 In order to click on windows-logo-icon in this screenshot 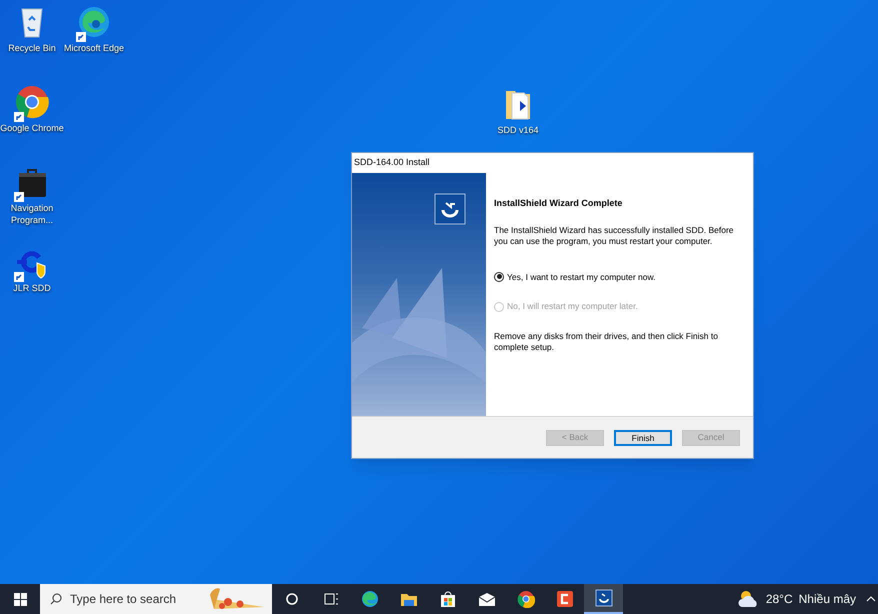, I will do `click(20, 599)`.